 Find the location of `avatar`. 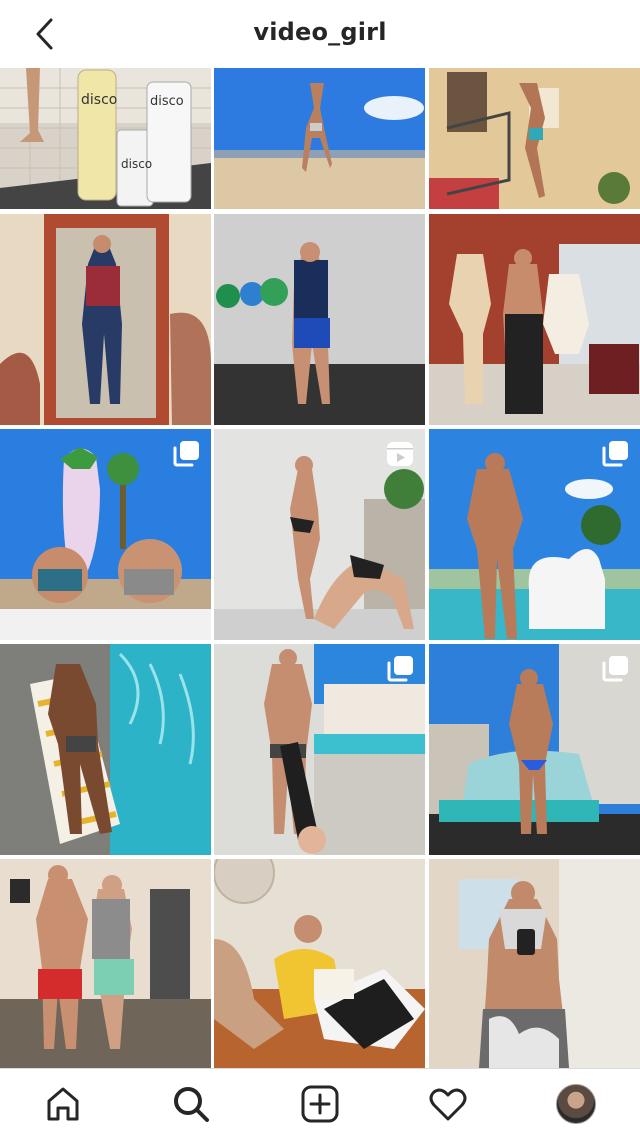

avatar is located at coordinates (576, 1104).